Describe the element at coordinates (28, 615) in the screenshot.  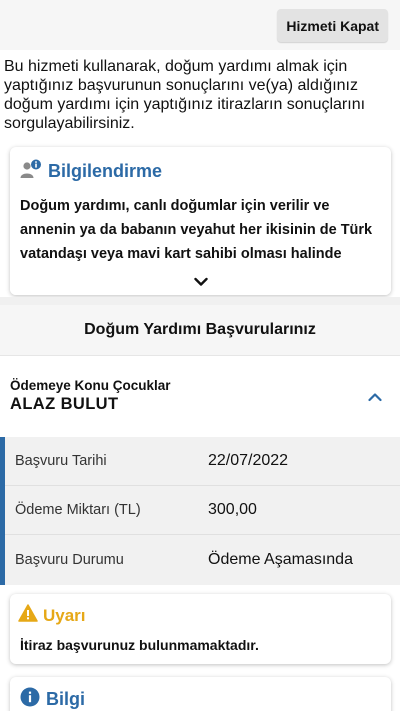
I see `warning-icon` at that location.